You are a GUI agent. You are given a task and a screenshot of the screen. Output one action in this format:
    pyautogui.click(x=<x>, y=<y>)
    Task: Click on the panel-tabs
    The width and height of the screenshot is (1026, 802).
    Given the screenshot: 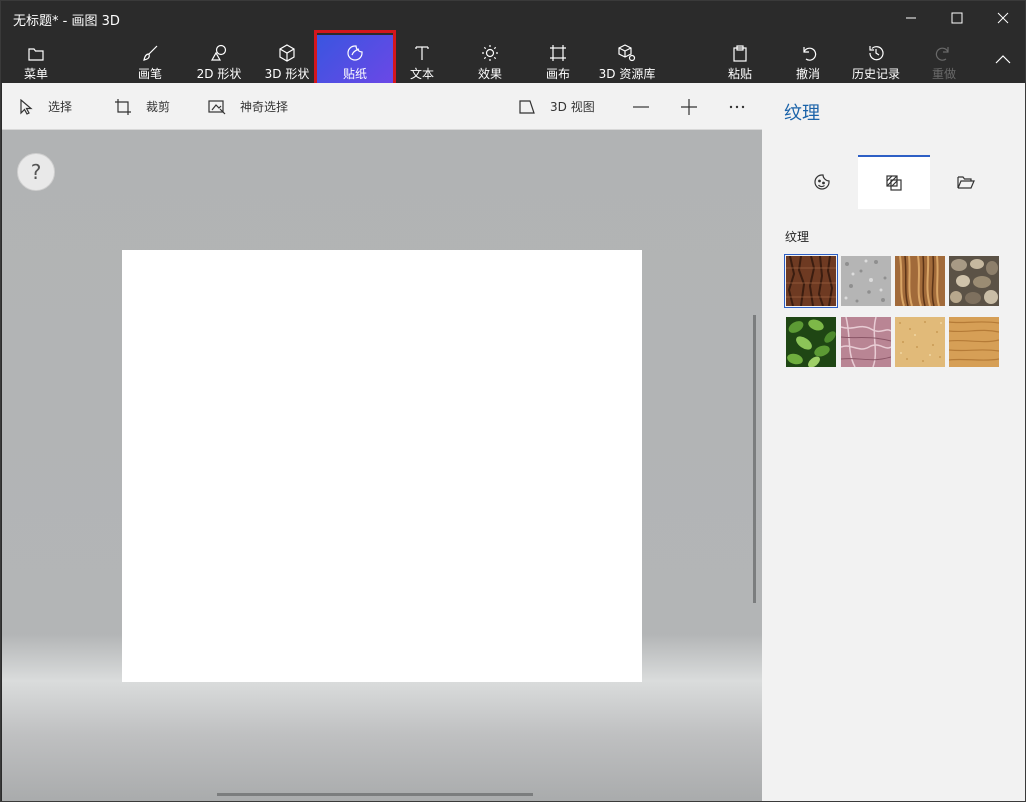 What is the action you would take?
    pyautogui.click(x=893, y=182)
    